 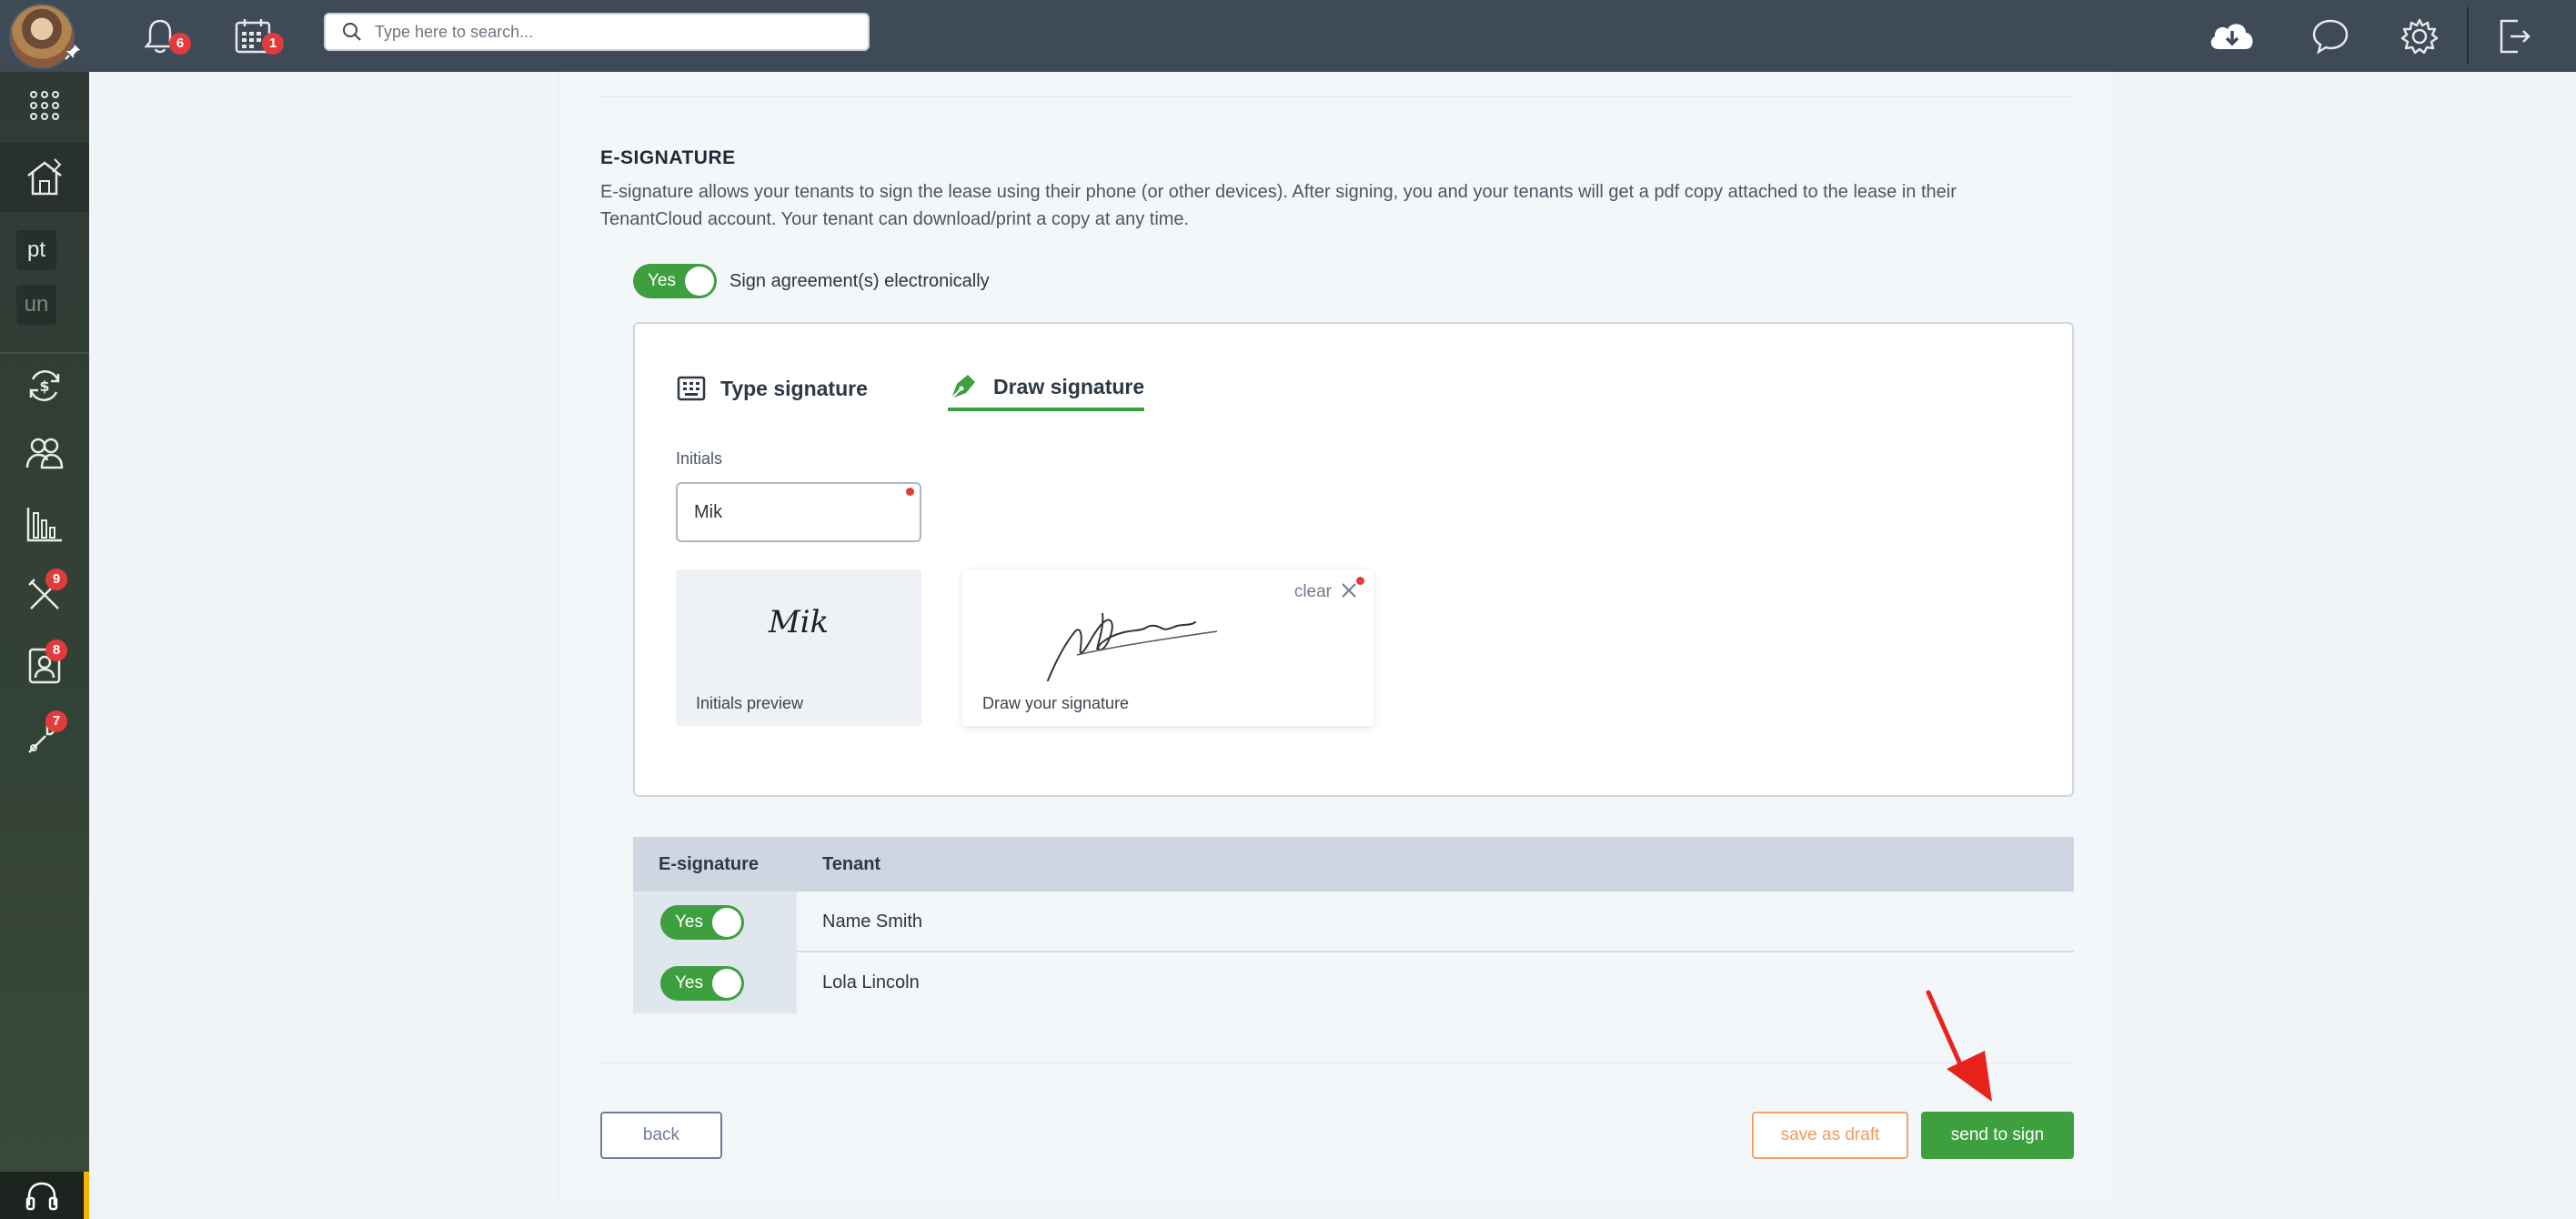 I want to click on tenant-name: Name Smith, so click(x=872, y=922).